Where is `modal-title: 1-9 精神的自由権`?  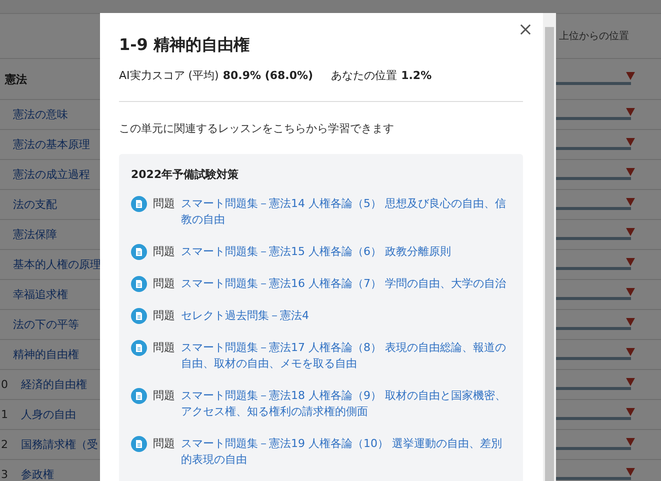 modal-title: 1-9 精神的自由権 is located at coordinates (184, 45).